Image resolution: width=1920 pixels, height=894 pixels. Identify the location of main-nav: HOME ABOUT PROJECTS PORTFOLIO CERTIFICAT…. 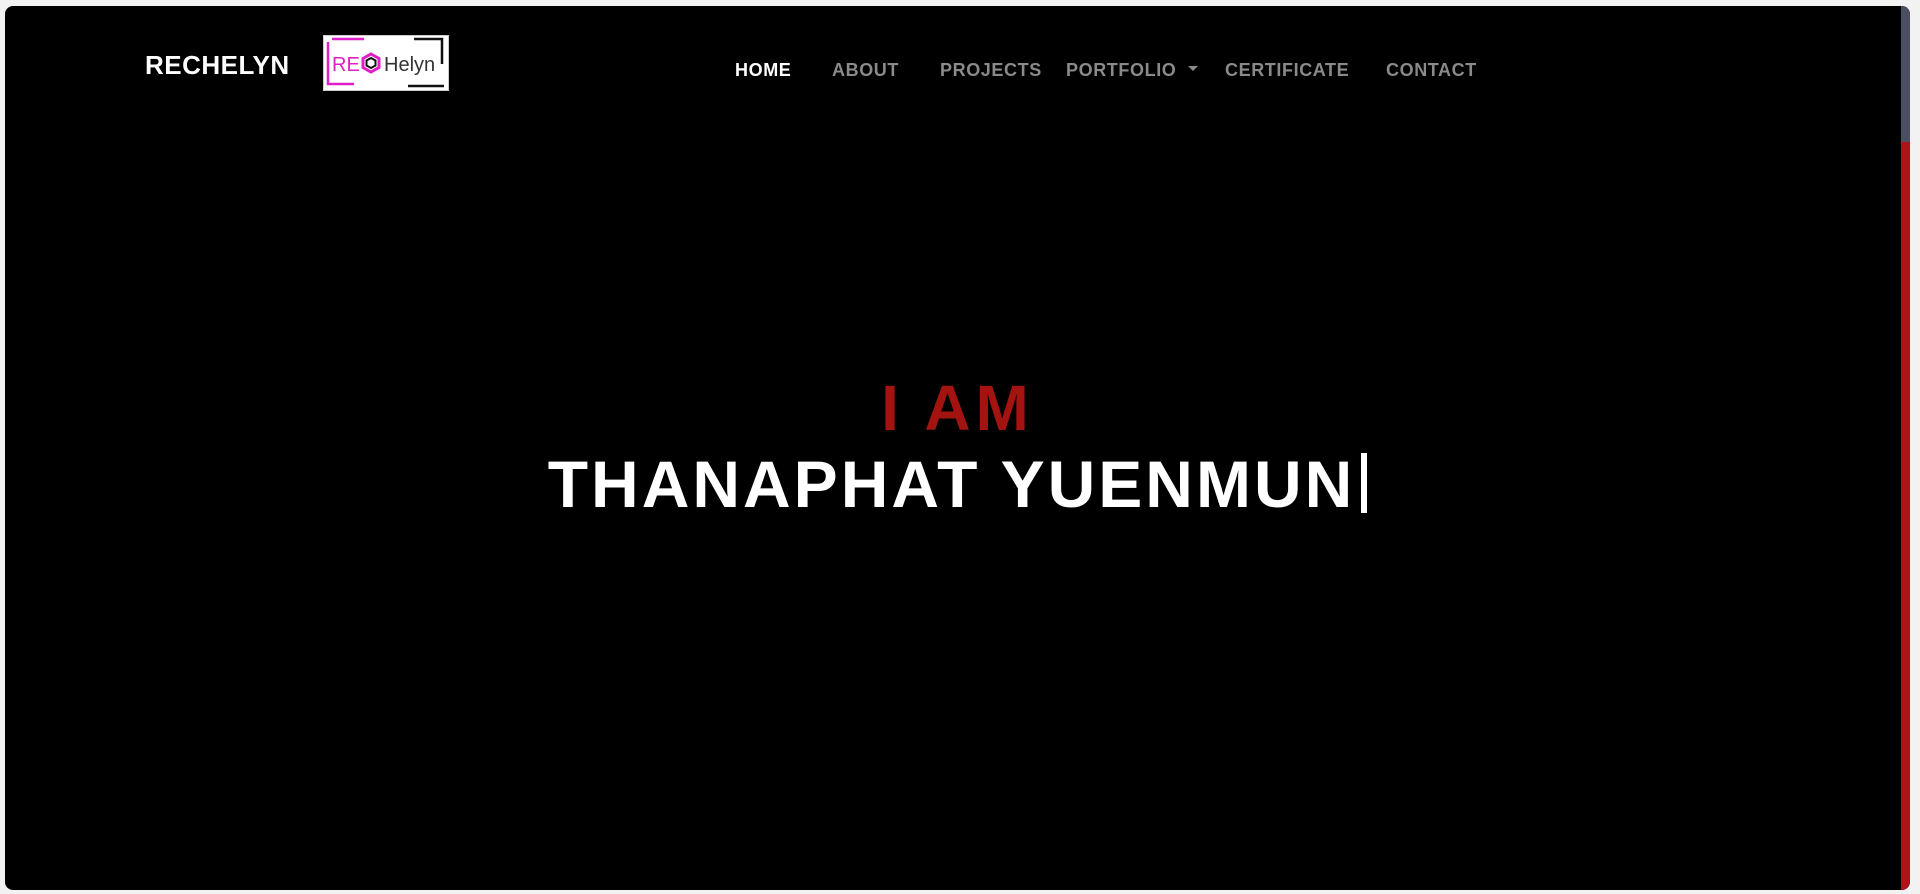
(957, 70).